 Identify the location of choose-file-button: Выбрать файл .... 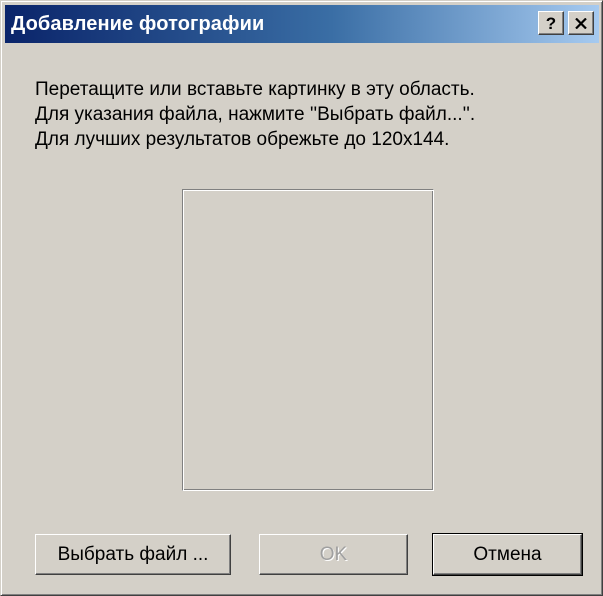
(133, 554).